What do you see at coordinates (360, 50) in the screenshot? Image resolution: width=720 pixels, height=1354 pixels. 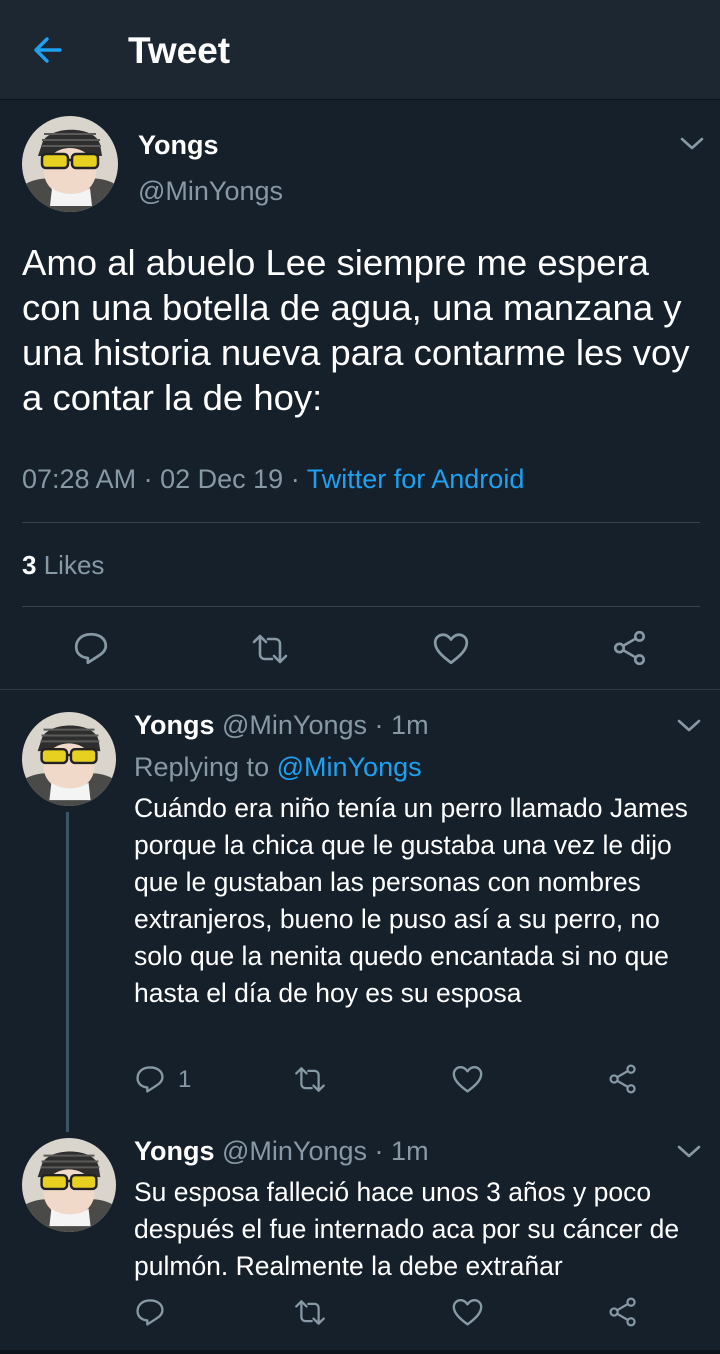 I see `top-bar: Tweet` at bounding box center [360, 50].